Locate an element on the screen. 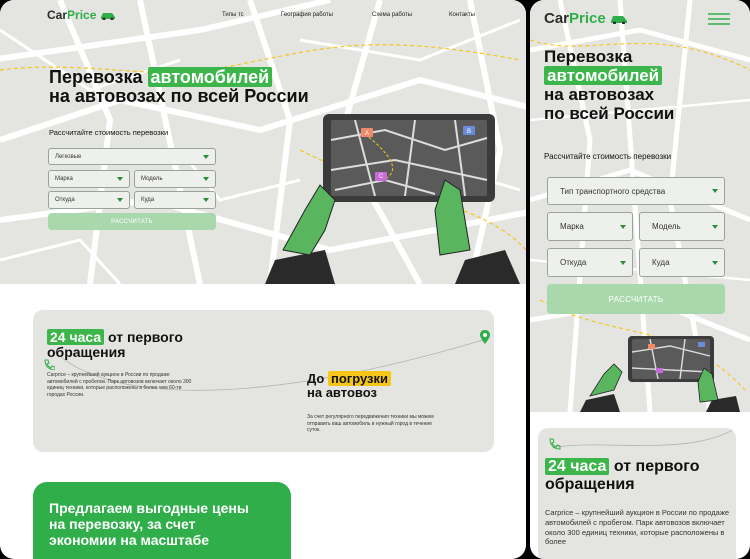 The width and height of the screenshot is (750, 559). mobile-brand-select: Марка is located at coordinates (590, 226).